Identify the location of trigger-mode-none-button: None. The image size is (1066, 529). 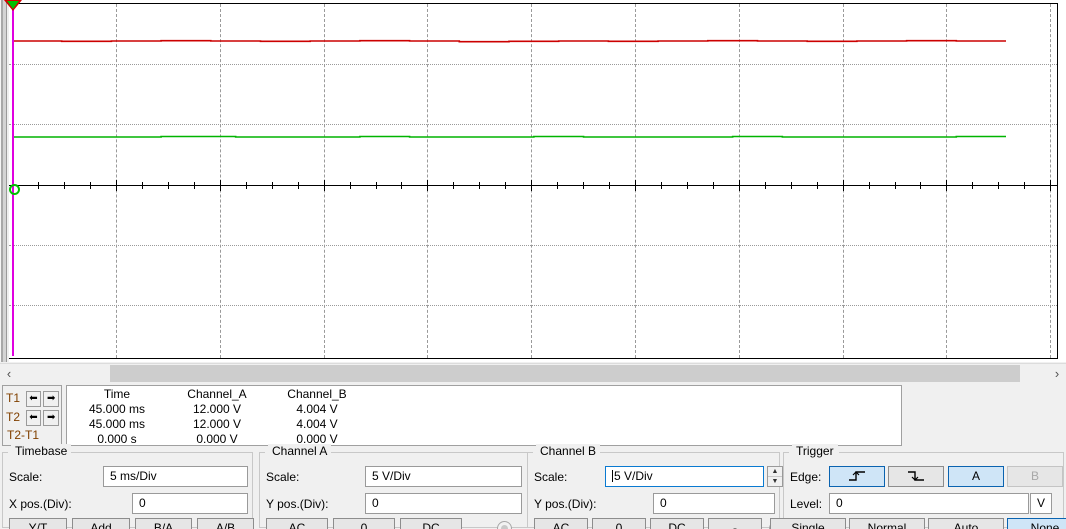
(1036, 523).